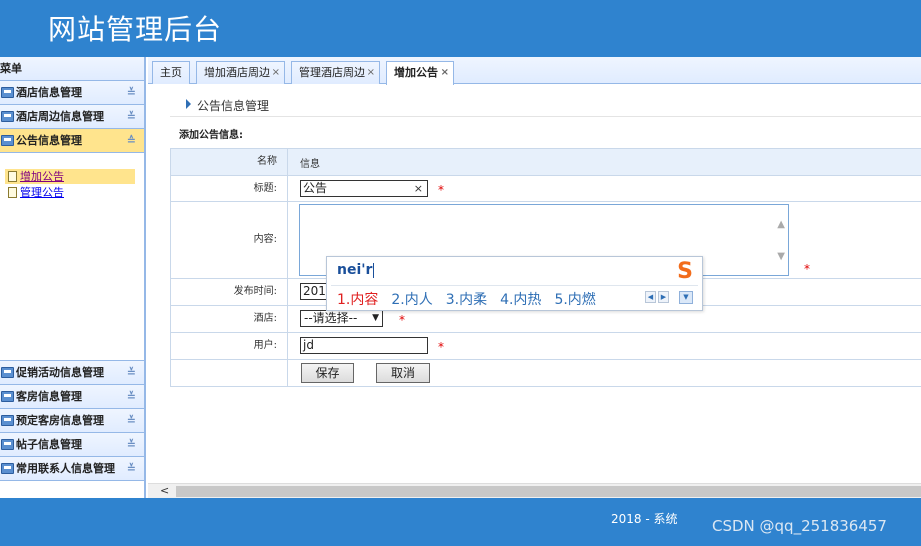 This screenshot has height=546, width=921. Describe the element at coordinates (650, 297) in the screenshot. I see `ime-prev-page-icon: ◀` at that location.